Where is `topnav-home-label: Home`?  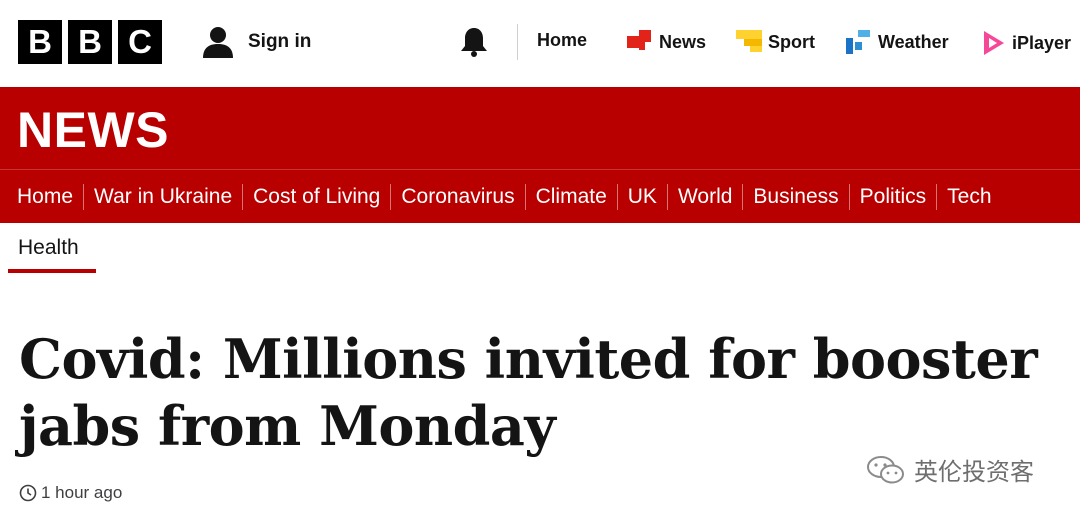
topnav-home-label: Home is located at coordinates (562, 40).